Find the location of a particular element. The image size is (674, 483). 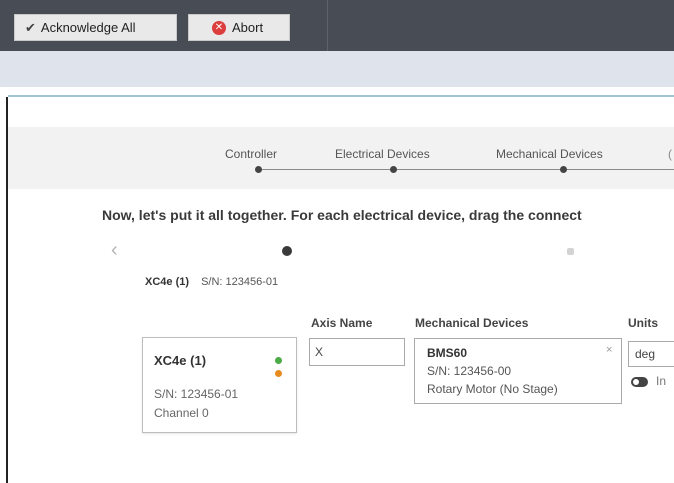

step-controller: Controller is located at coordinates (251, 154).